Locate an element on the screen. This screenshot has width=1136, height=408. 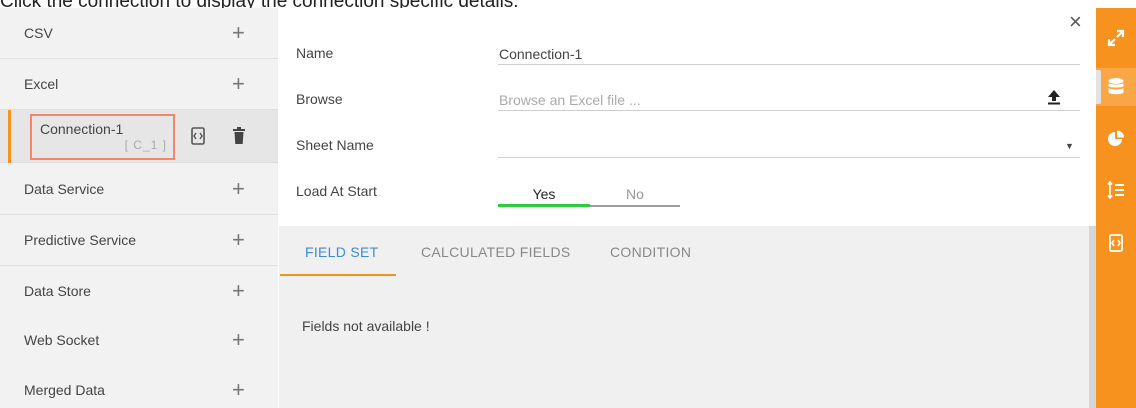
chart-tool is located at coordinates (1116, 139).